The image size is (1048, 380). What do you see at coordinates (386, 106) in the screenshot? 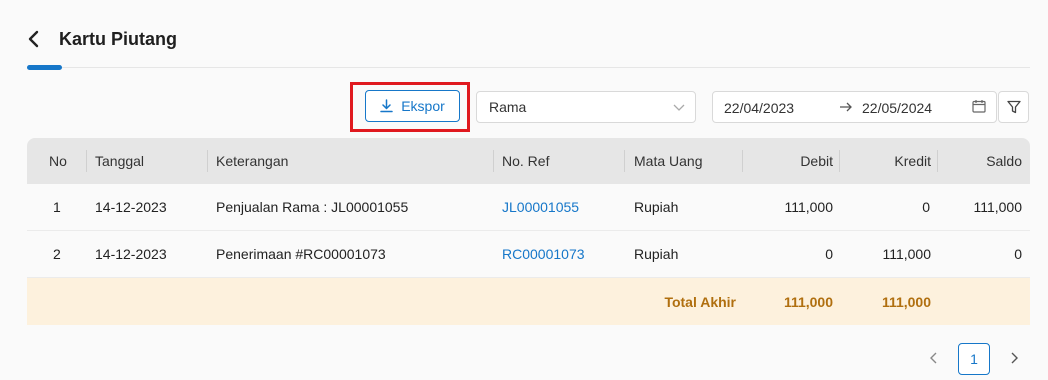
I see `download-icon` at bounding box center [386, 106].